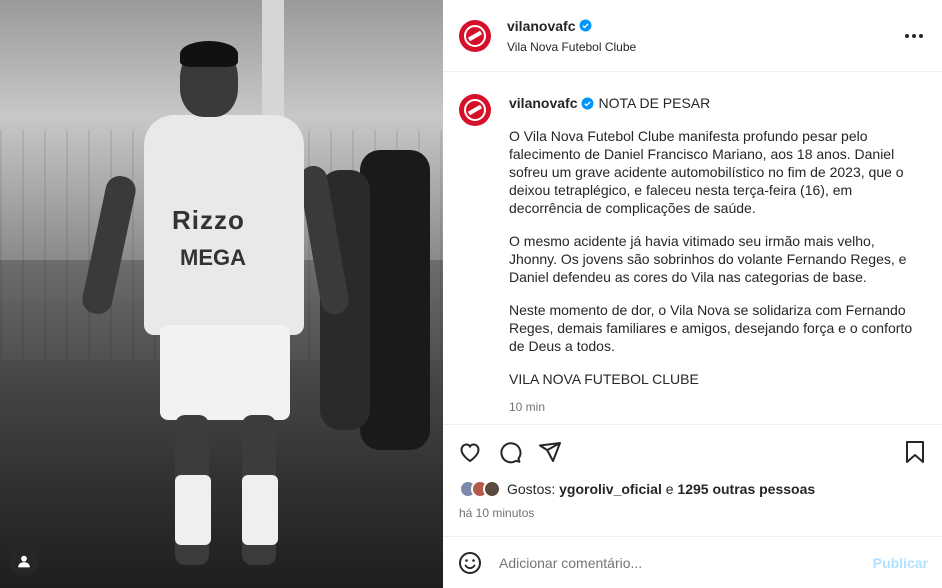 This screenshot has width=942, height=588. What do you see at coordinates (900, 563) in the screenshot?
I see `publish-button: Publicar` at bounding box center [900, 563].